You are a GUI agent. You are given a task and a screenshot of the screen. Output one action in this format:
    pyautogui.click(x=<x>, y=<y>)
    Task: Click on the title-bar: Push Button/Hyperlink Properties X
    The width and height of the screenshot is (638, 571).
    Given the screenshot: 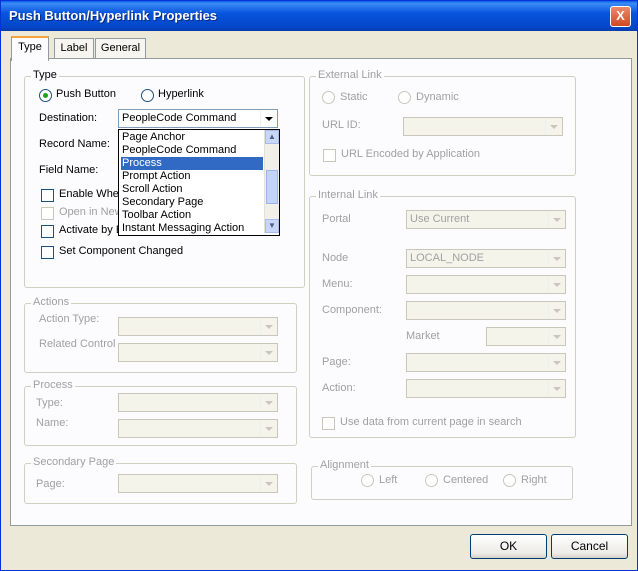 What is the action you would take?
    pyautogui.click(x=319, y=16)
    